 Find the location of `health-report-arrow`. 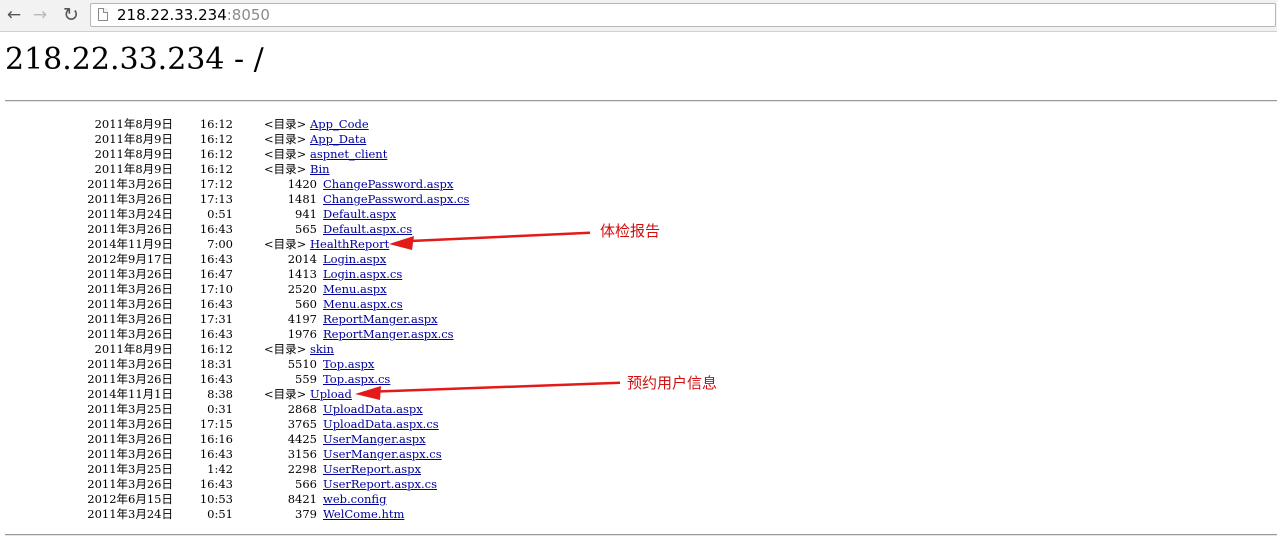

health-report-arrow is located at coordinates (489, 240).